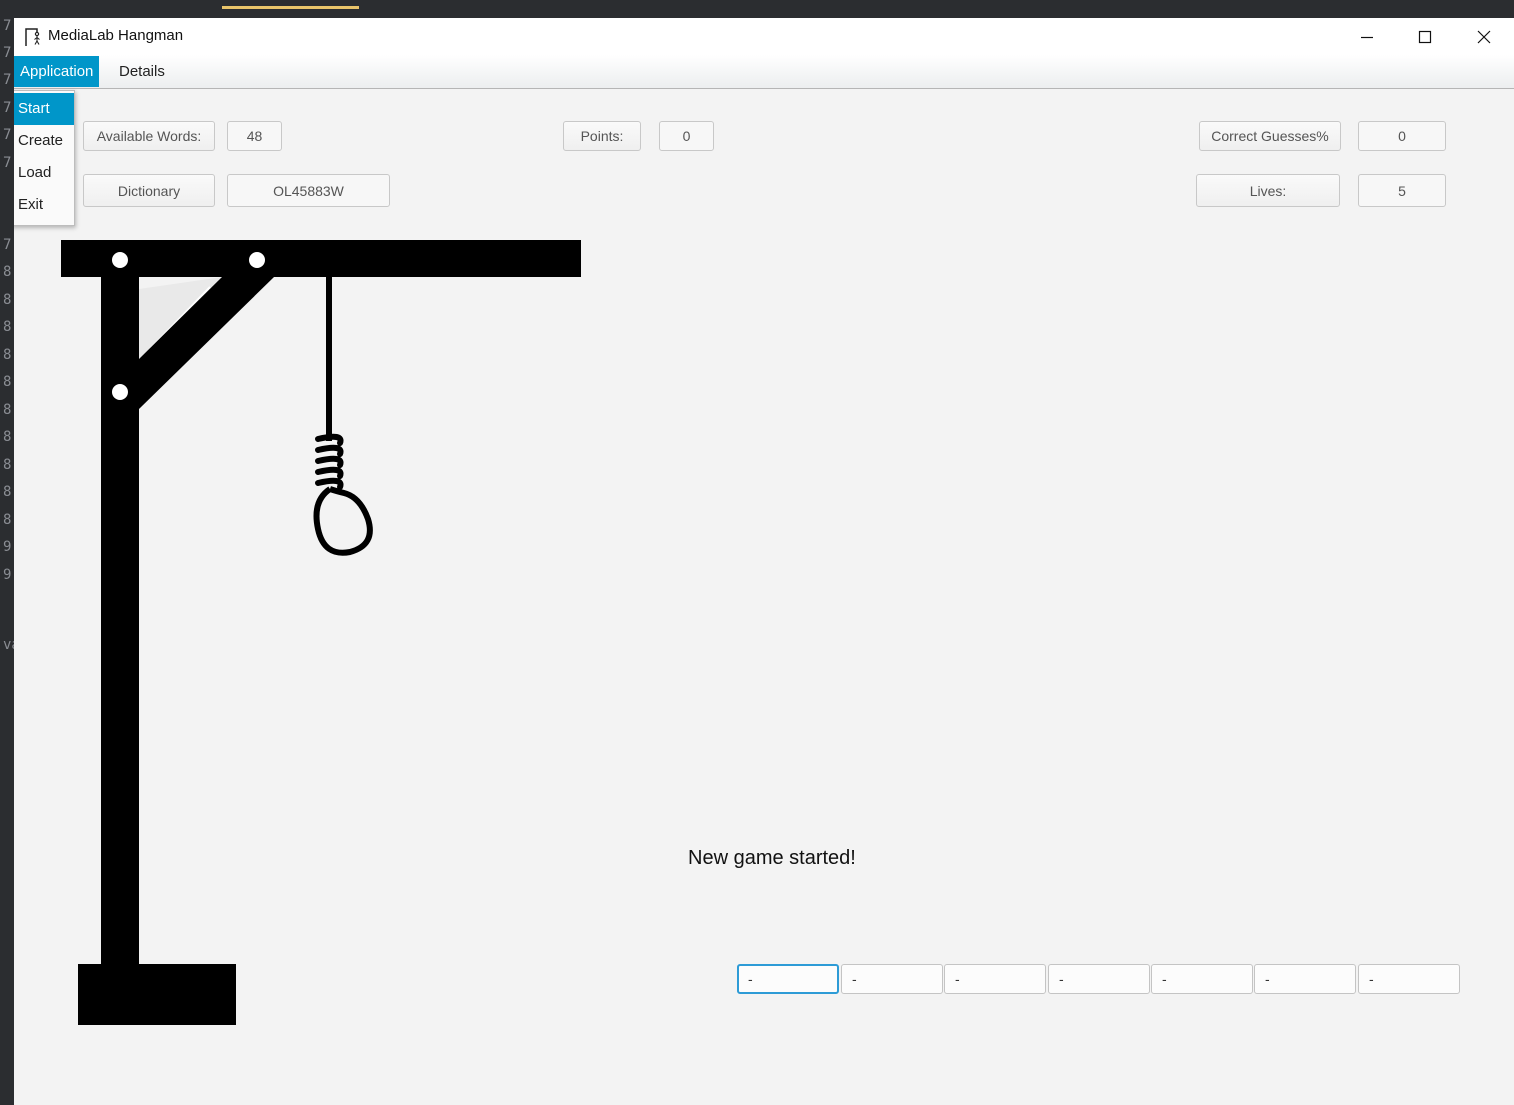  What do you see at coordinates (142, 71) in the screenshot?
I see `menu-details: Details` at bounding box center [142, 71].